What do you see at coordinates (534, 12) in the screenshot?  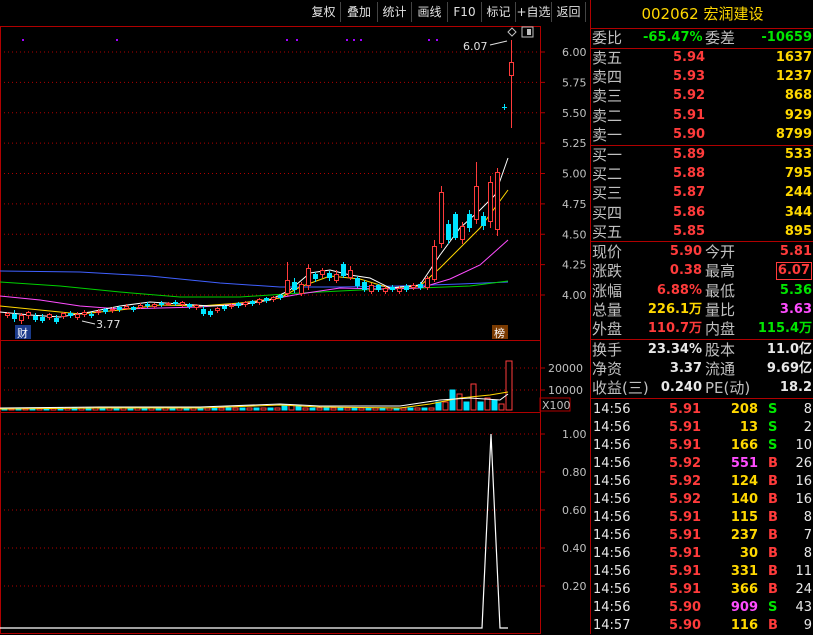 I see `toolbar-button: +自选` at bounding box center [534, 12].